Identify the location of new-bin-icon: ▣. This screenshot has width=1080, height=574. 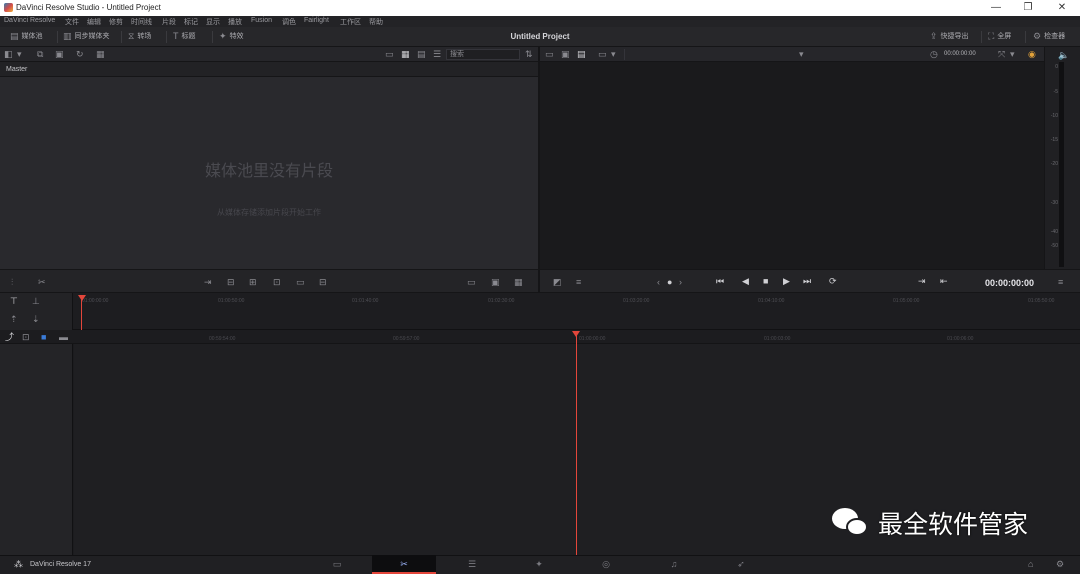
(59, 54).